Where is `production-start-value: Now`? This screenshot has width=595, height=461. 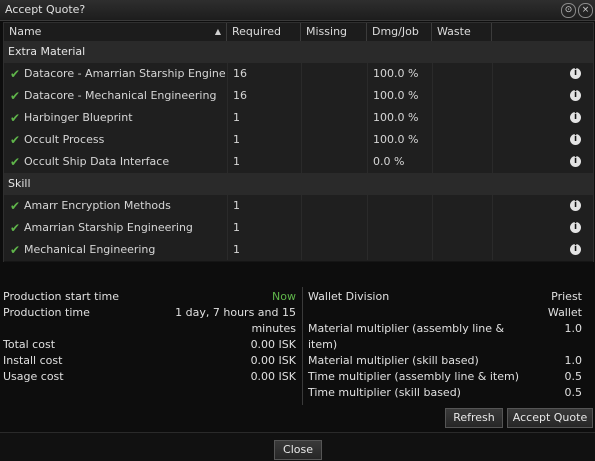
production-start-value: Now is located at coordinates (284, 296).